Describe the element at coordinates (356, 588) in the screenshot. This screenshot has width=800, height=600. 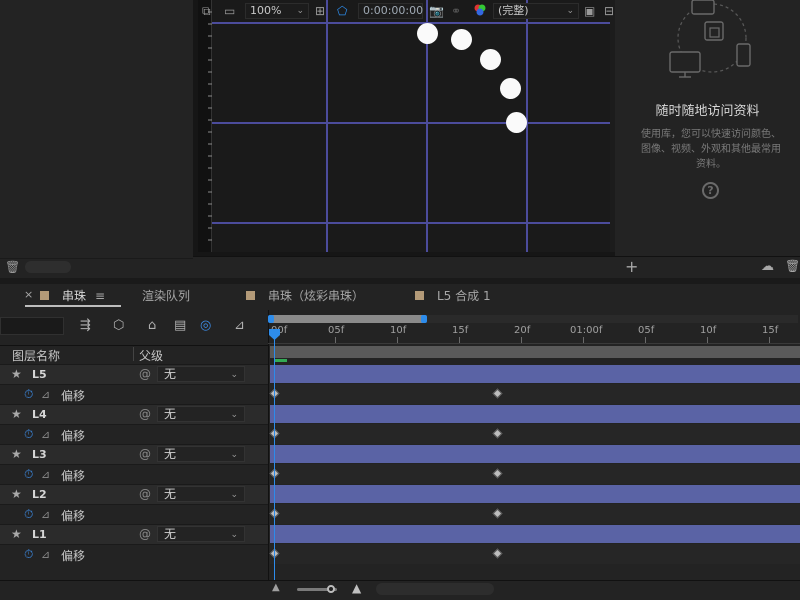
I see `zoom-in-icon: ▲` at that location.